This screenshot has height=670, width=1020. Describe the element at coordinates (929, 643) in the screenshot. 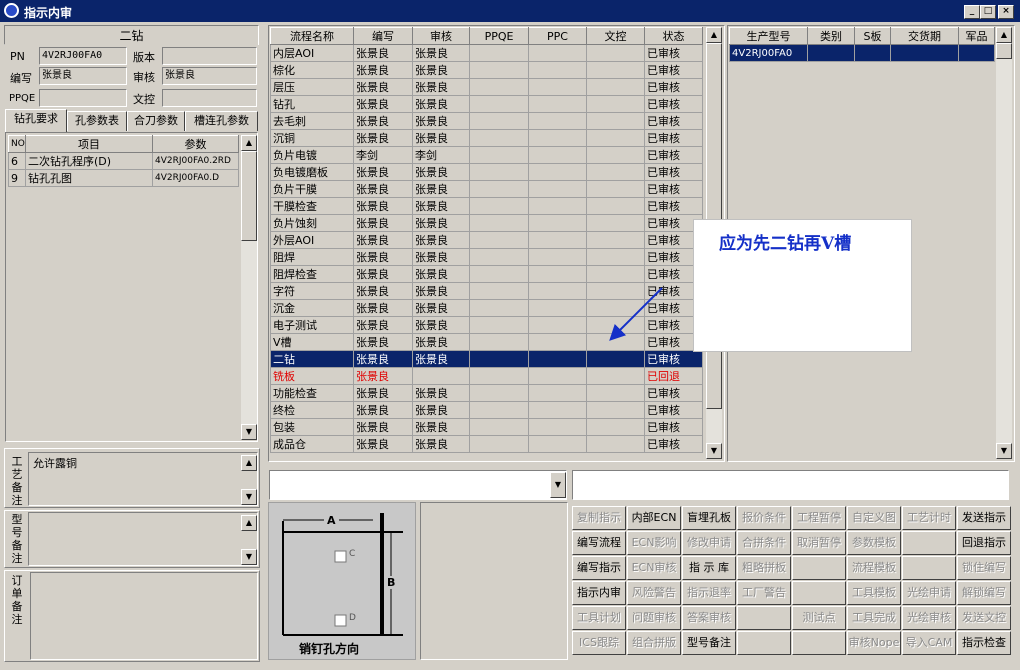

I see `action-button: 导入CAM` at that location.